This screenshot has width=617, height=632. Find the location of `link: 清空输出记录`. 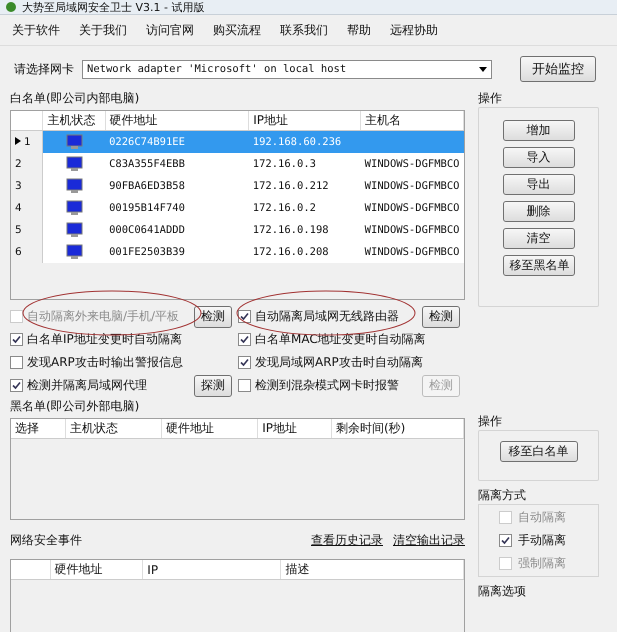

link: 清空输出记录 is located at coordinates (429, 540).